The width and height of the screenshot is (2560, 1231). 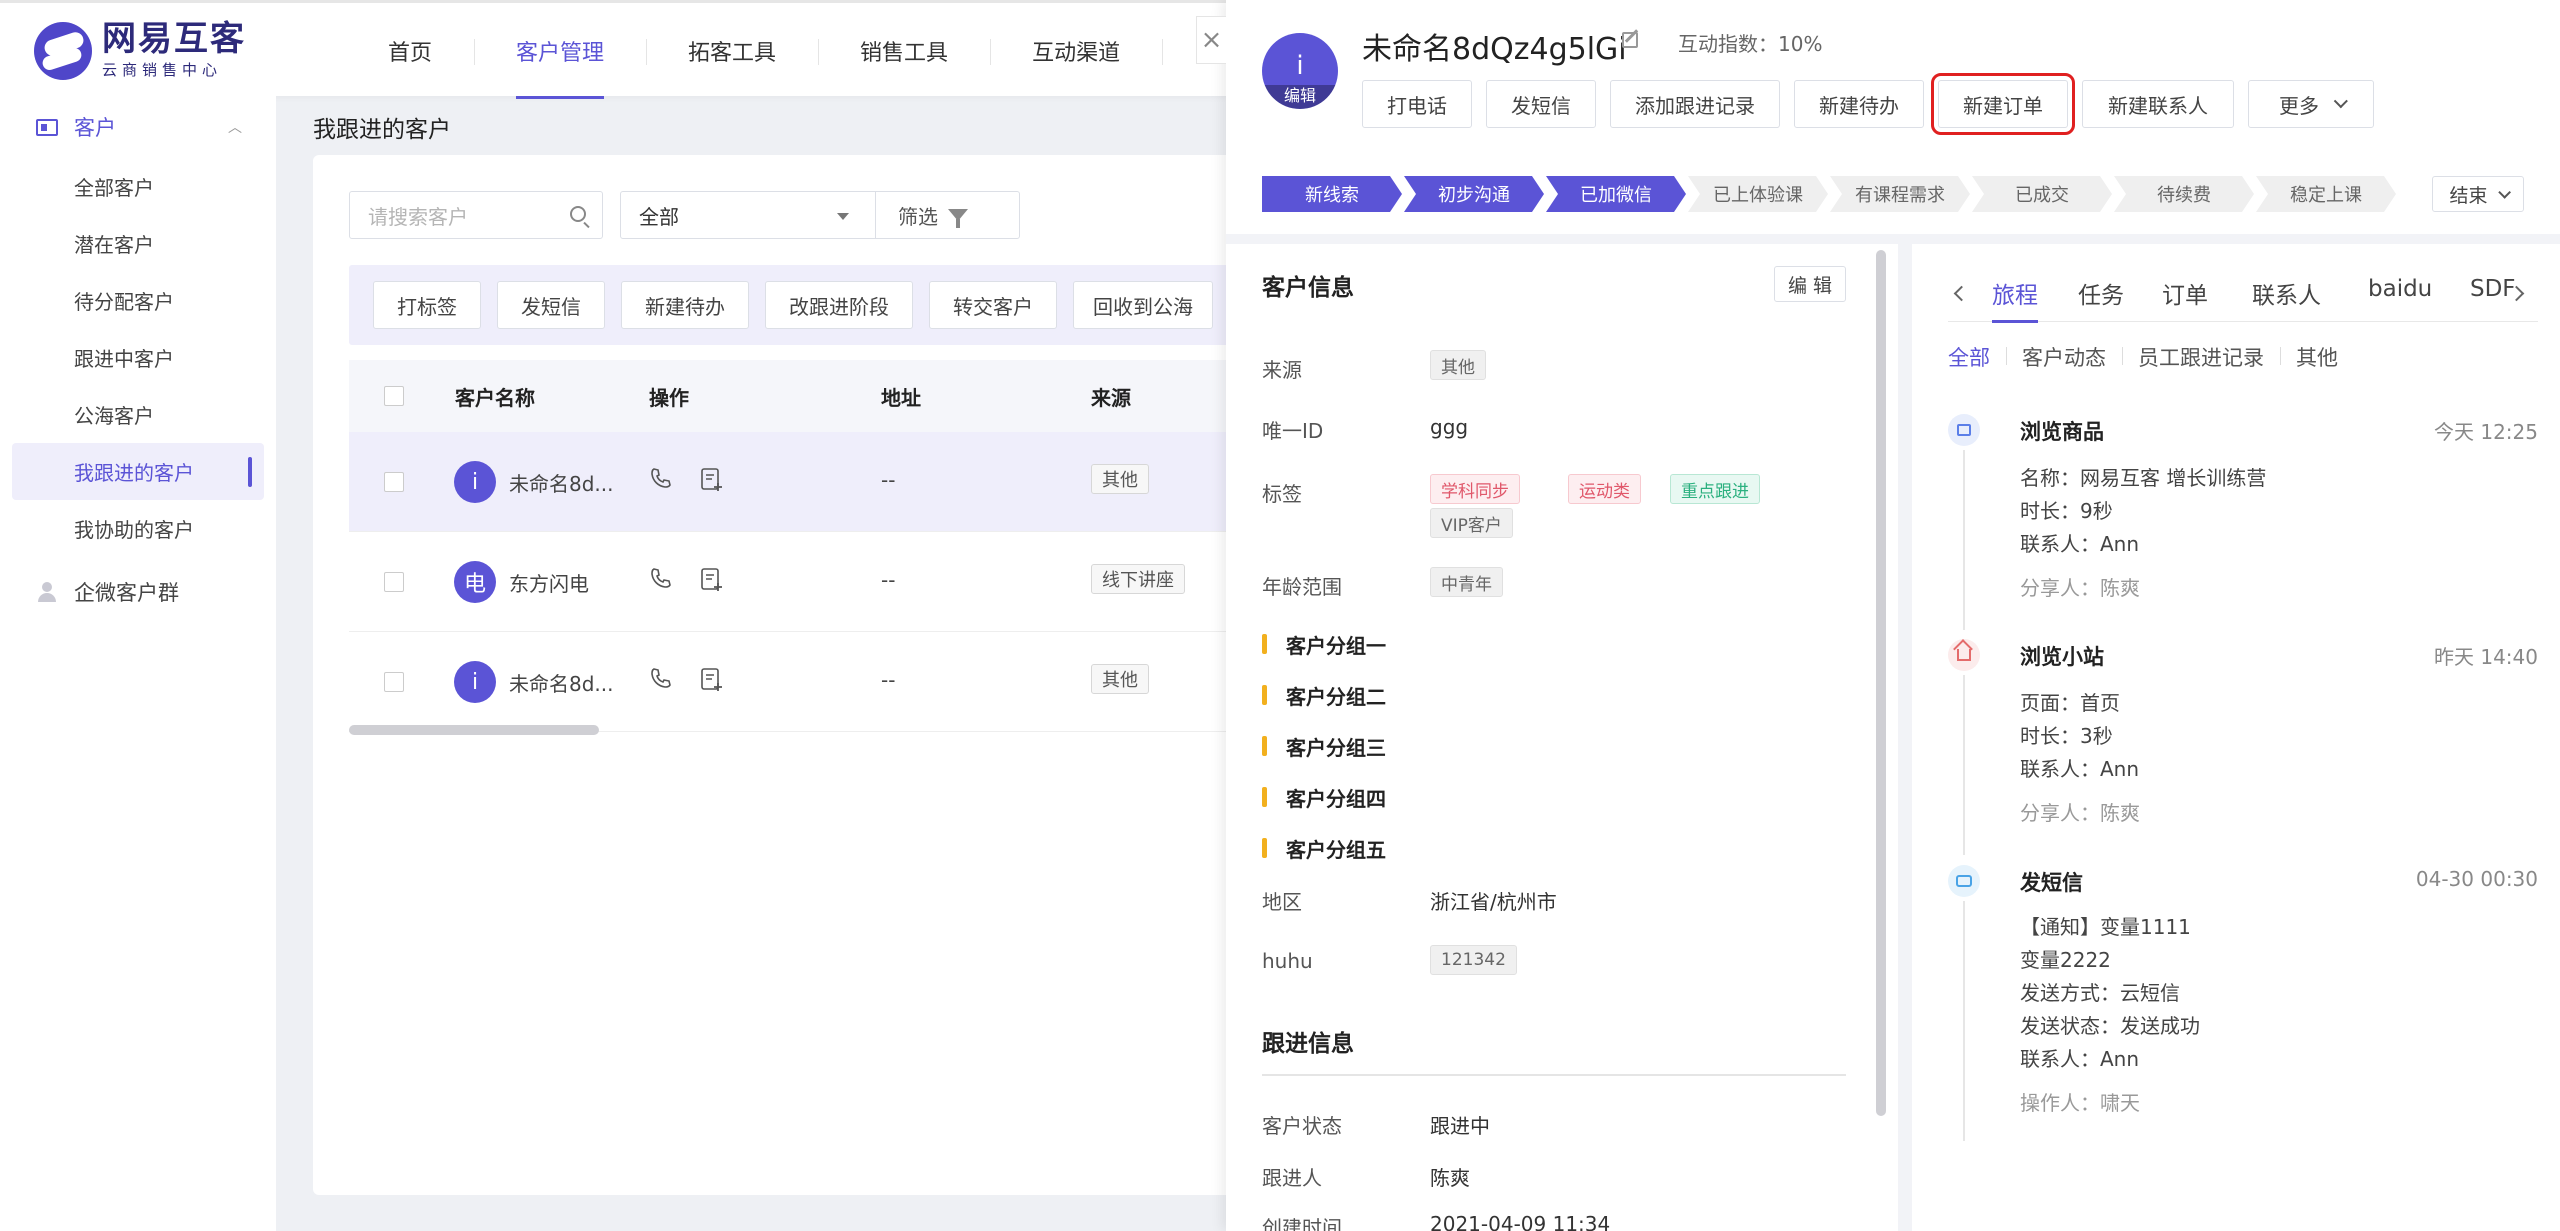 I want to click on close-icon: ×, so click(x=1211, y=40).